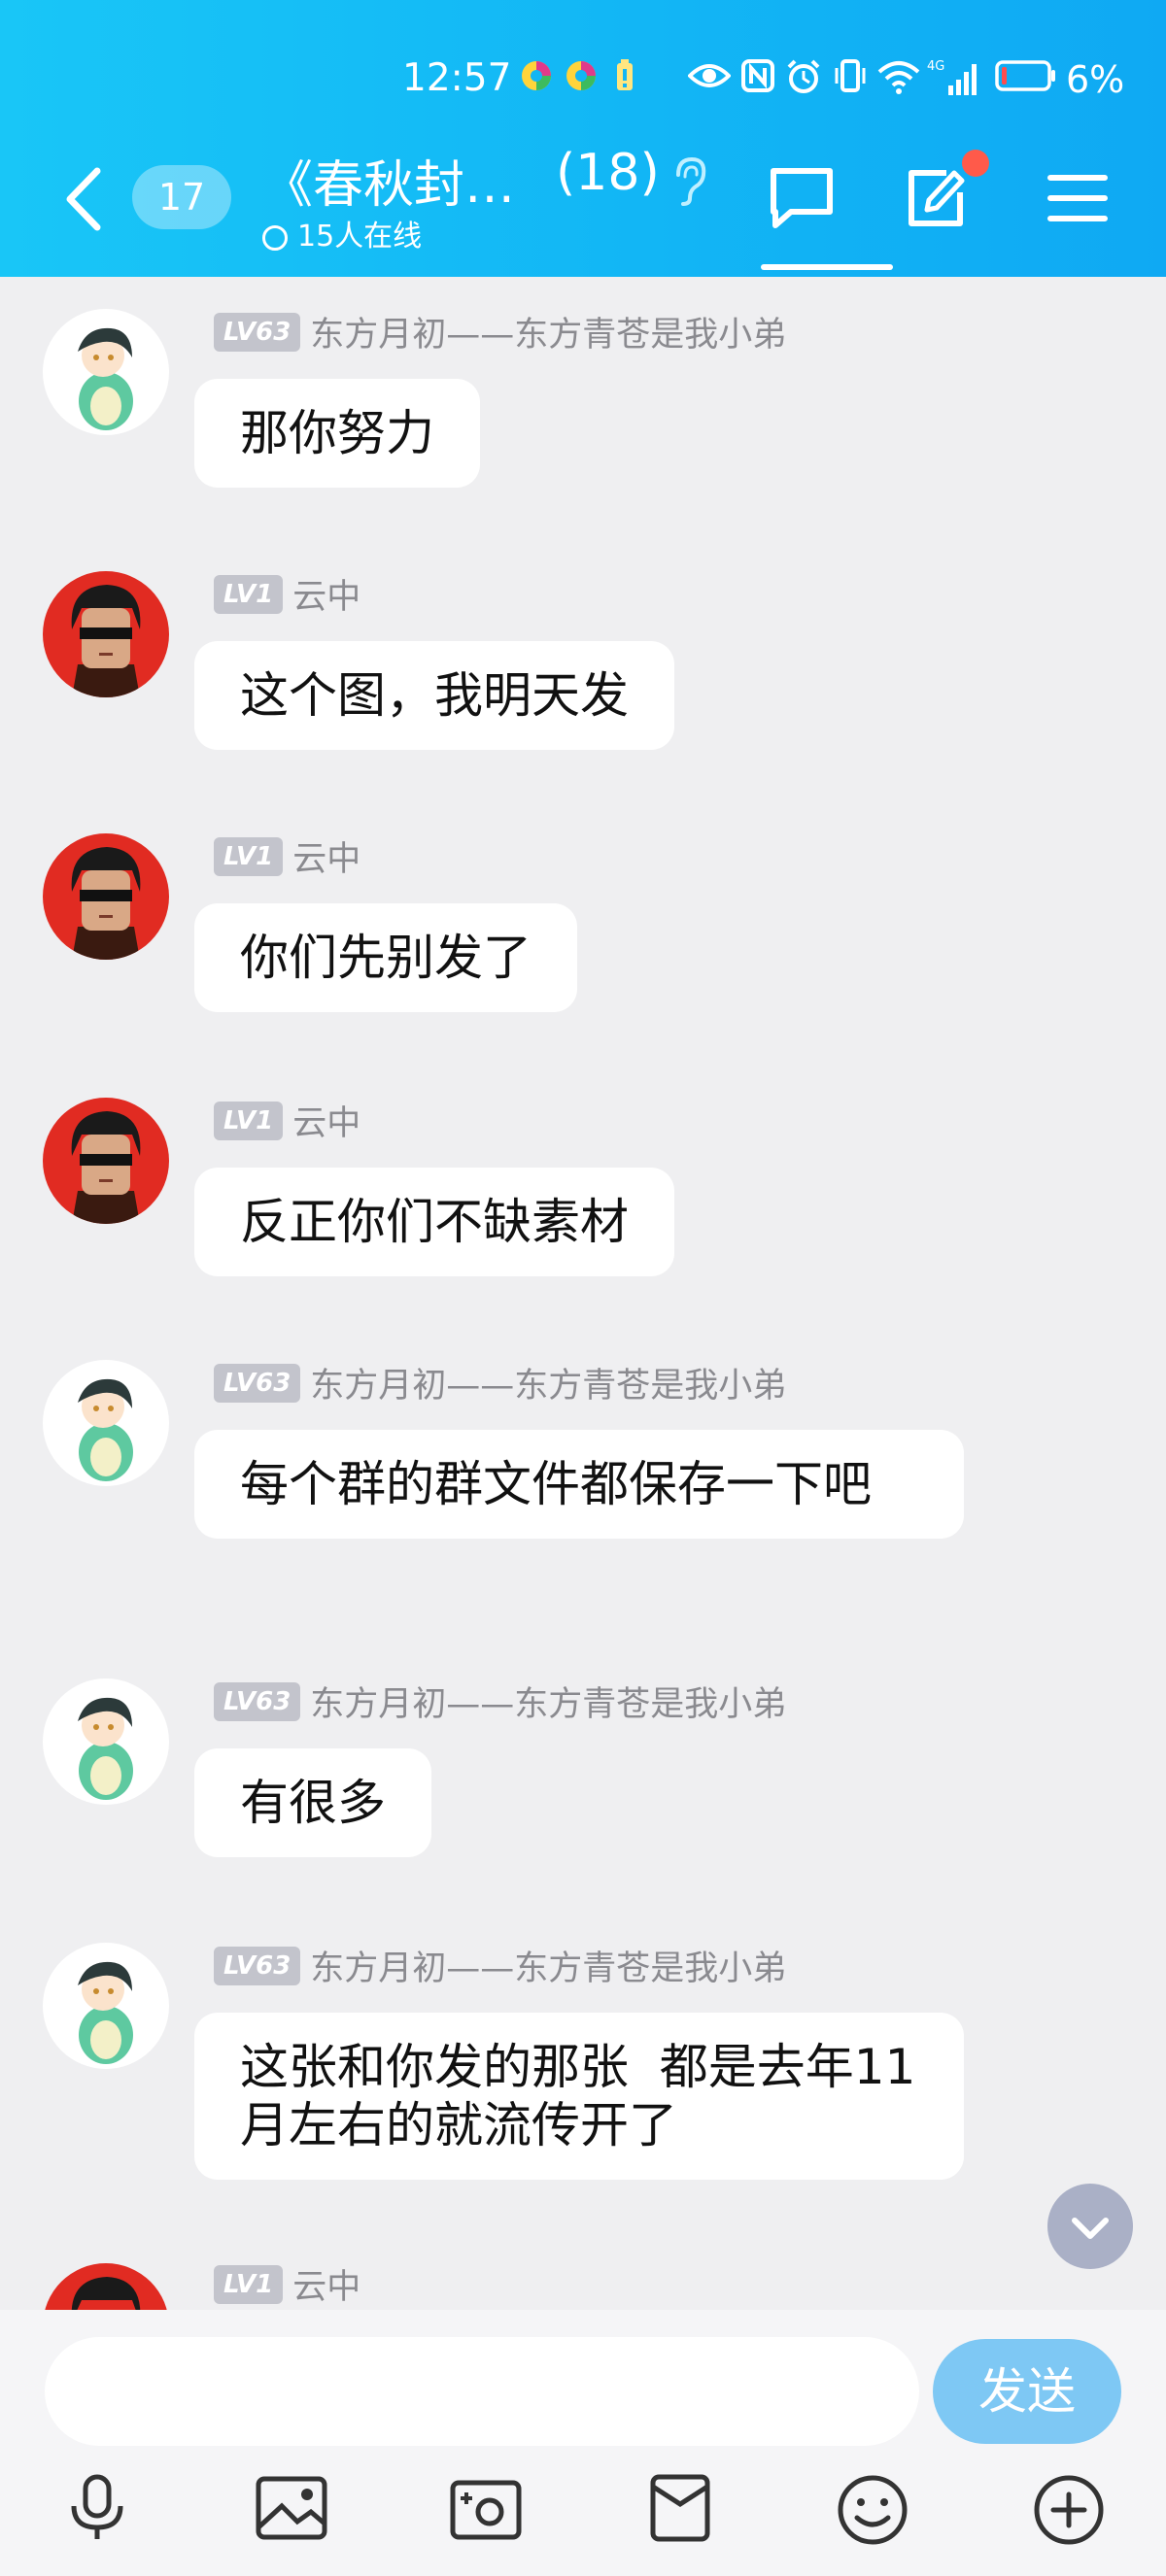 This screenshot has width=1166, height=2576. What do you see at coordinates (434, 695) in the screenshot?
I see `message-bubble: 这个图，我明天发` at bounding box center [434, 695].